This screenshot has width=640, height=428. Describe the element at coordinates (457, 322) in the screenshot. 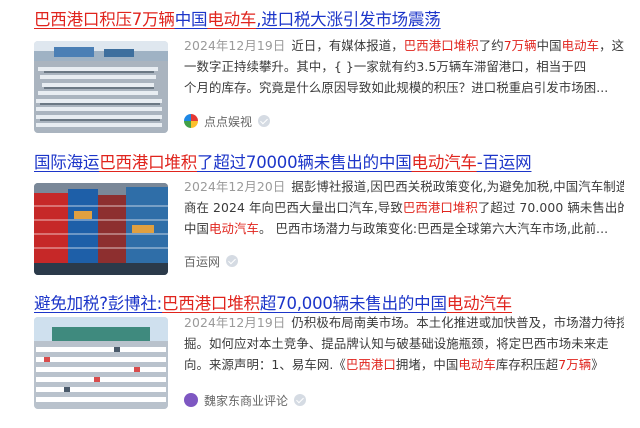

I see `snippet-text: 仍积极布局南美市场。本土化推进或加快普及，市场潜力待挖` at that location.